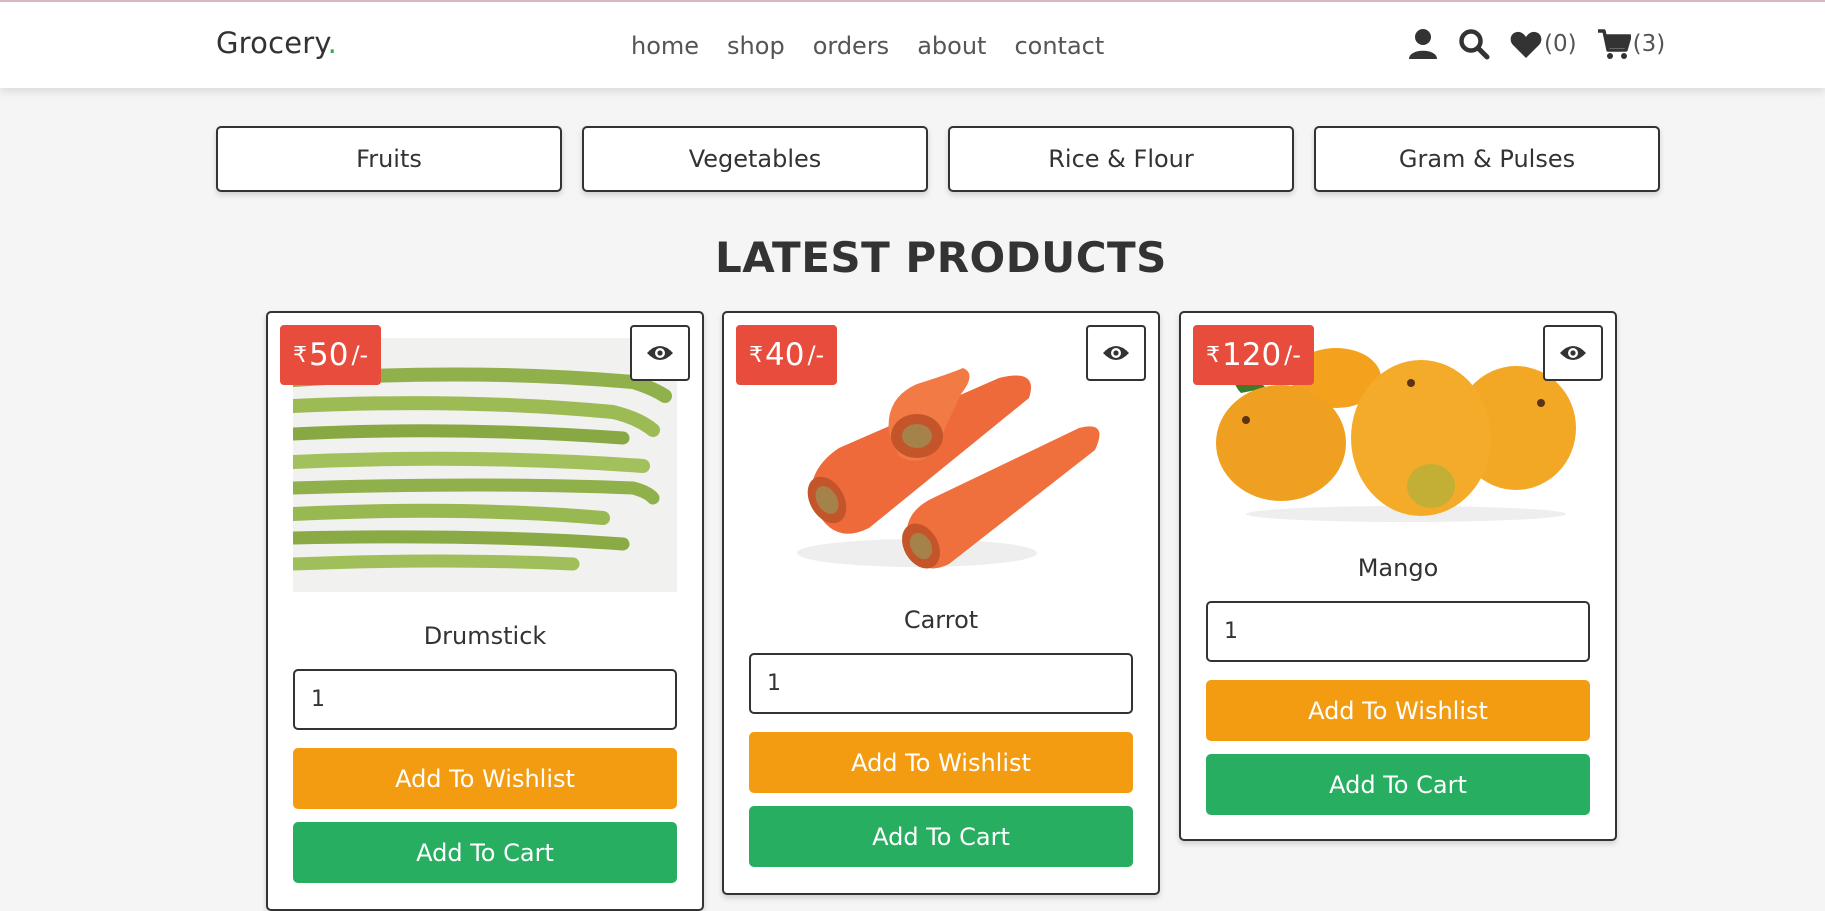  Describe the element at coordinates (1121, 159) in the screenshot. I see `category-rice-flour: Rice & Flour` at that location.